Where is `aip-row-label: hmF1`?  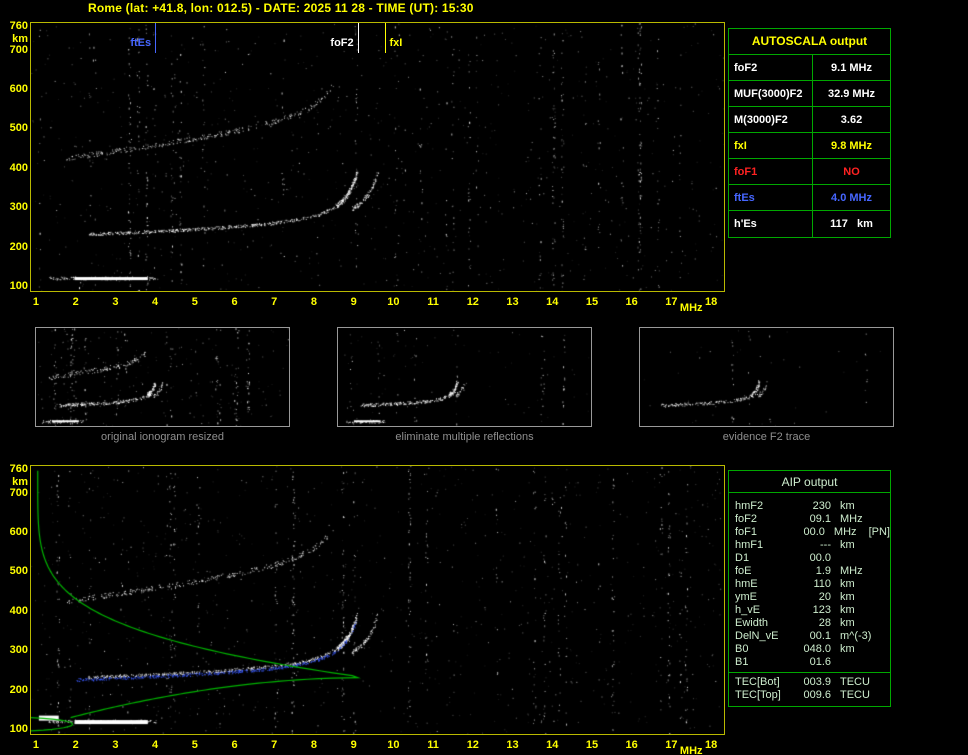 aip-row-label: hmF1 is located at coordinates (749, 545).